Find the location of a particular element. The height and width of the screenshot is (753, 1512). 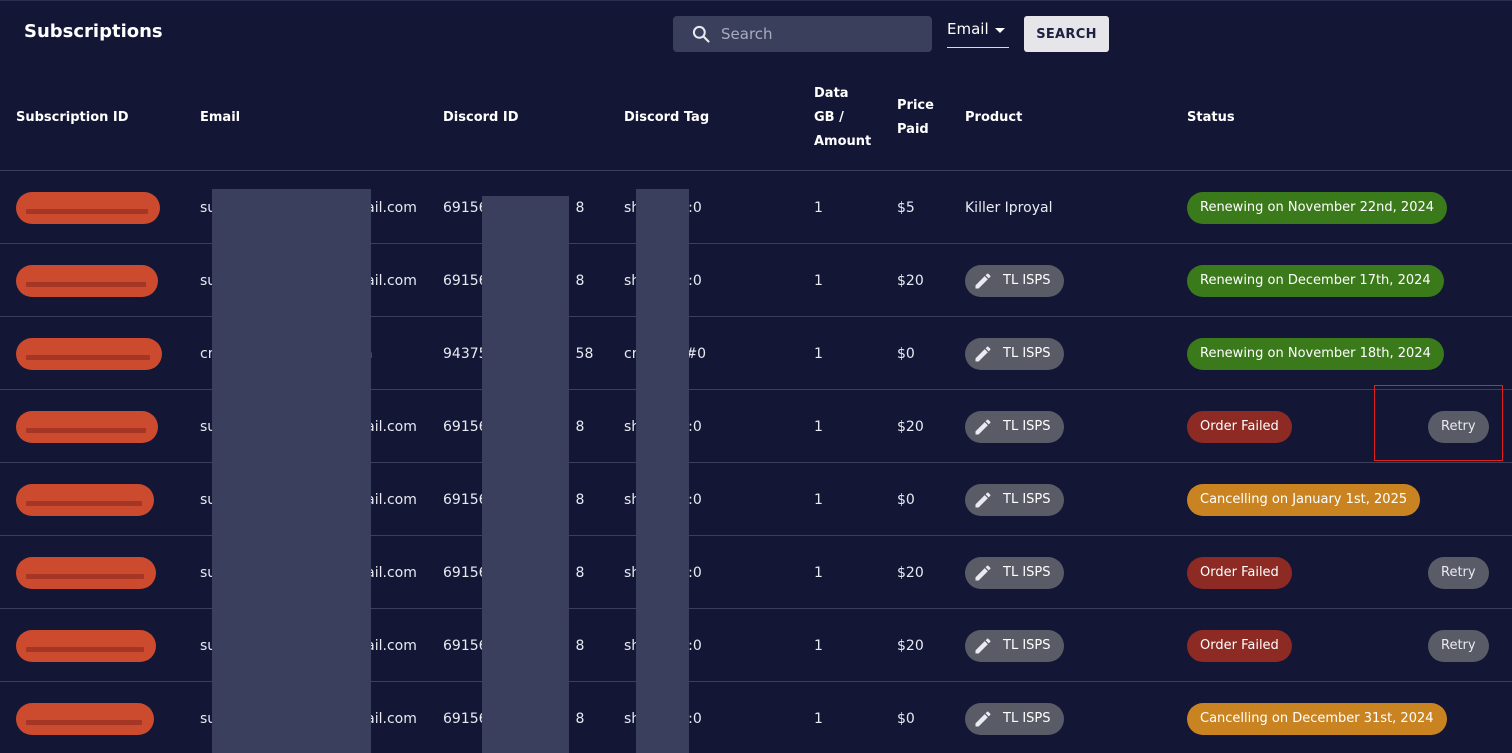

status-cell: Renewing on November 22nd, 2024 is located at coordinates (1317, 207).